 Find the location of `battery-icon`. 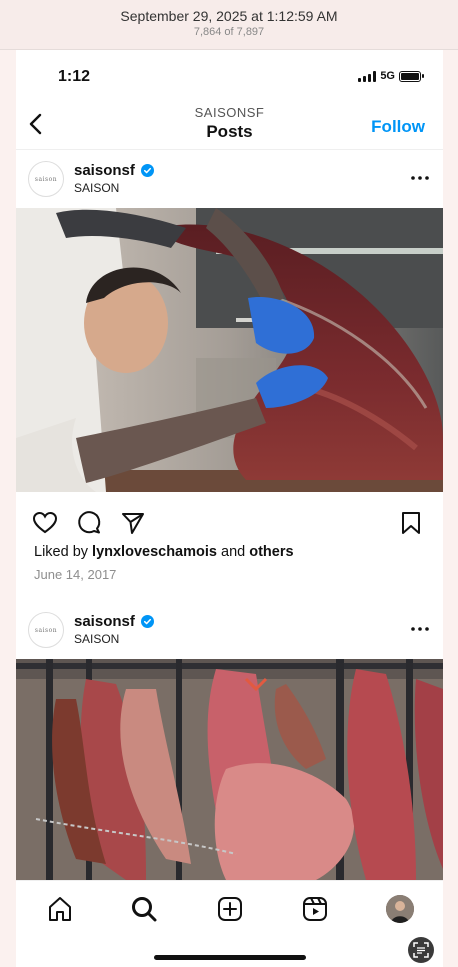

battery-icon is located at coordinates (411, 76).